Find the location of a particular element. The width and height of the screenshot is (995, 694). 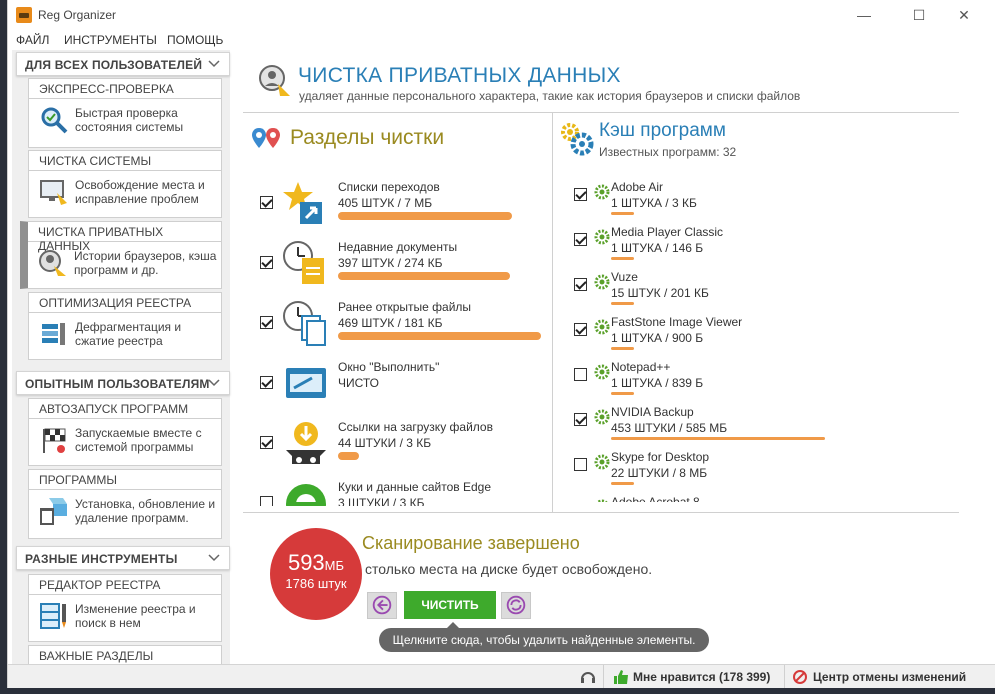

cleanup-item: Окно "Выполнить" ЧИСТО is located at coordinates (406, 388).